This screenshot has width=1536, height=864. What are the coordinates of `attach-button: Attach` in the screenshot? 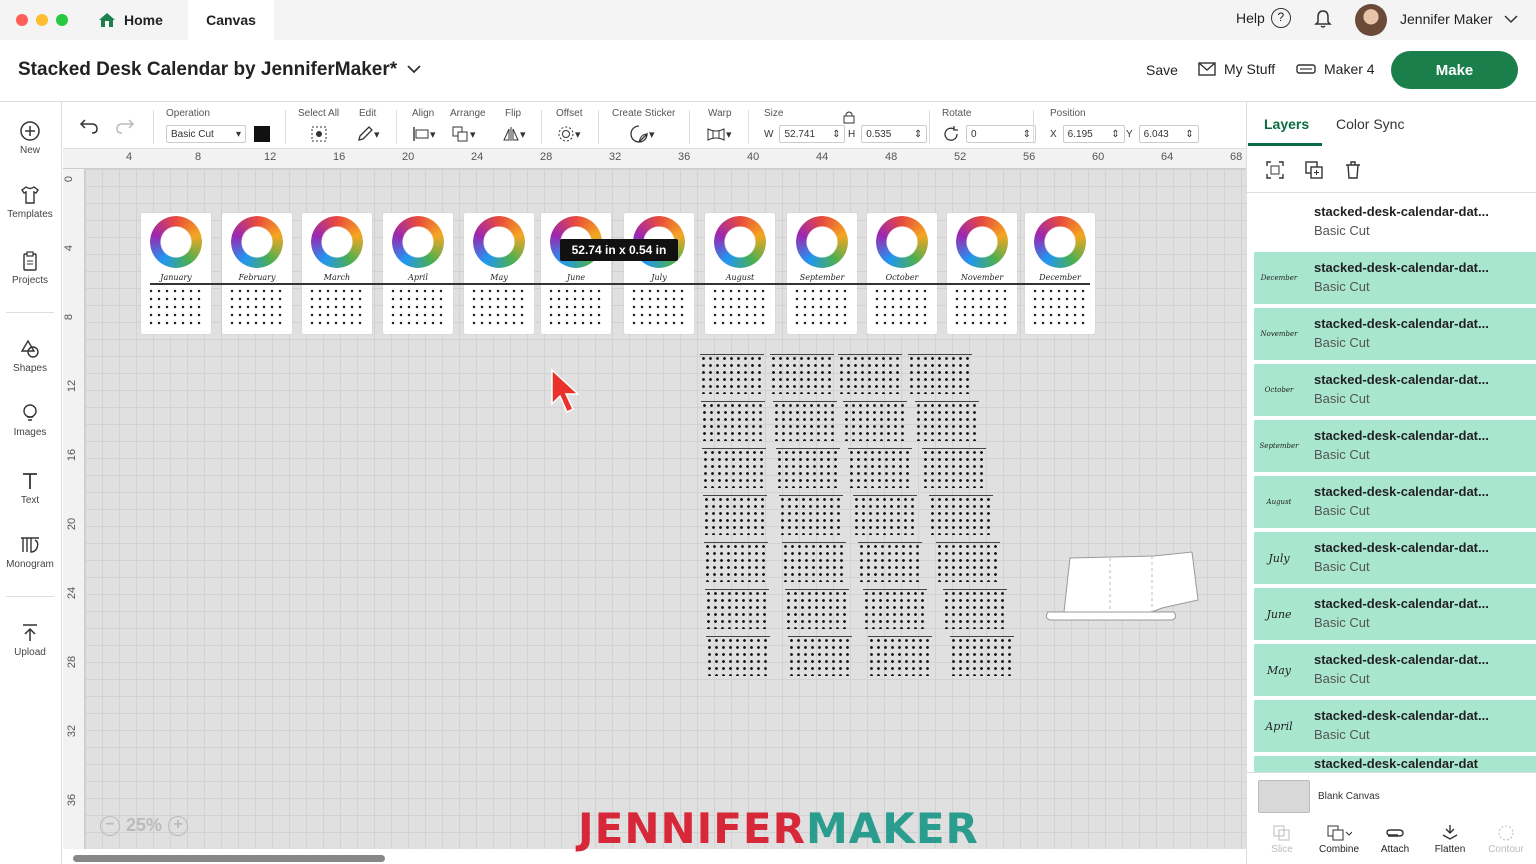 It's located at (1395, 839).